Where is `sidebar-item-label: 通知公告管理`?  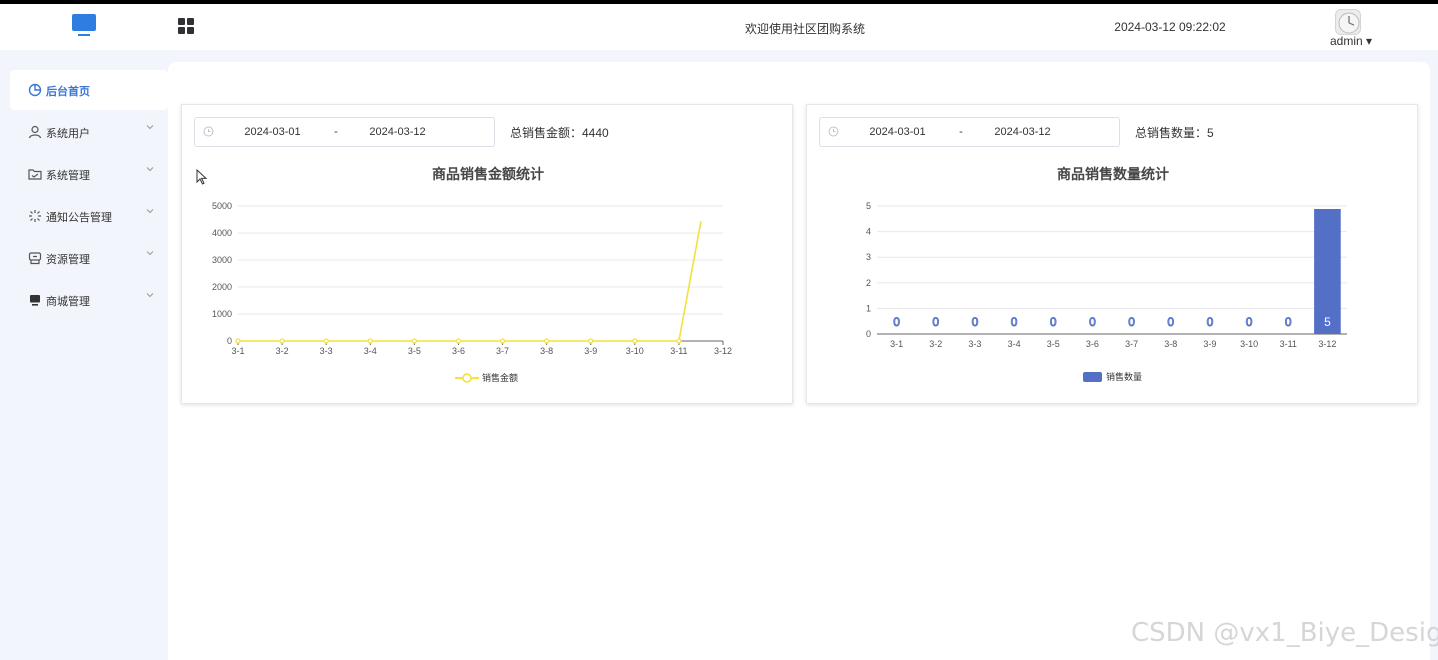
sidebar-item-label: 通知公告管理 is located at coordinates (79, 218).